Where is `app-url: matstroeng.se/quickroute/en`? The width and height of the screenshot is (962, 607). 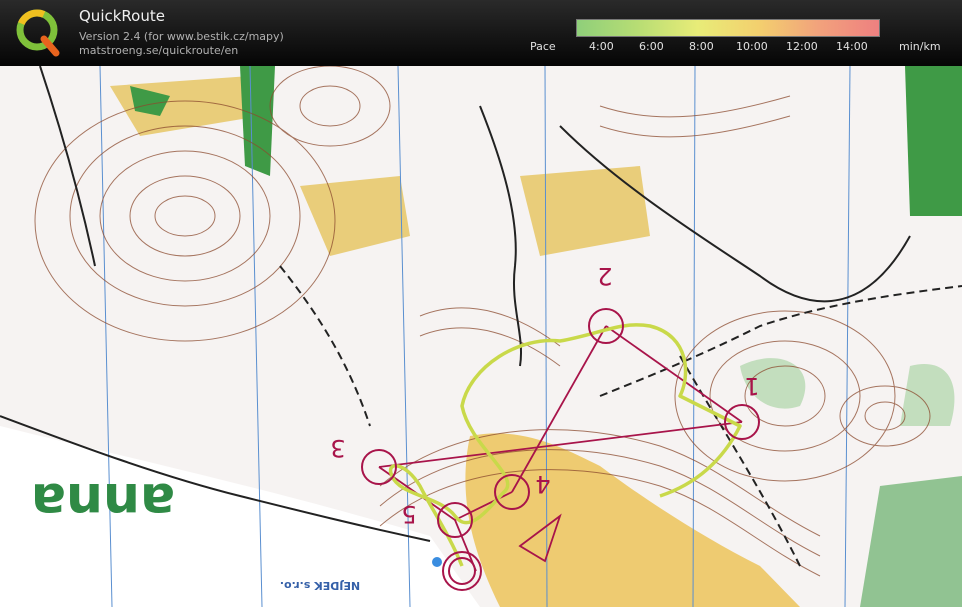 app-url: matstroeng.se/quickroute/en is located at coordinates (159, 50).